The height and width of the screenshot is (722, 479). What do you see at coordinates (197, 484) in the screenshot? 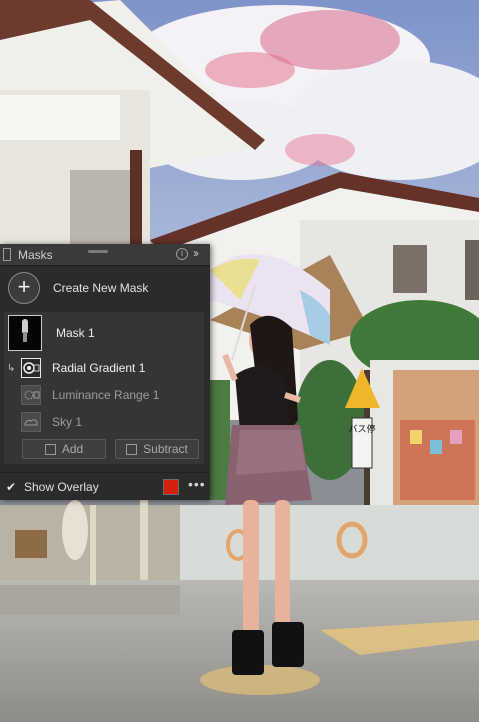
I see `more-options-icon: •••` at bounding box center [197, 484].